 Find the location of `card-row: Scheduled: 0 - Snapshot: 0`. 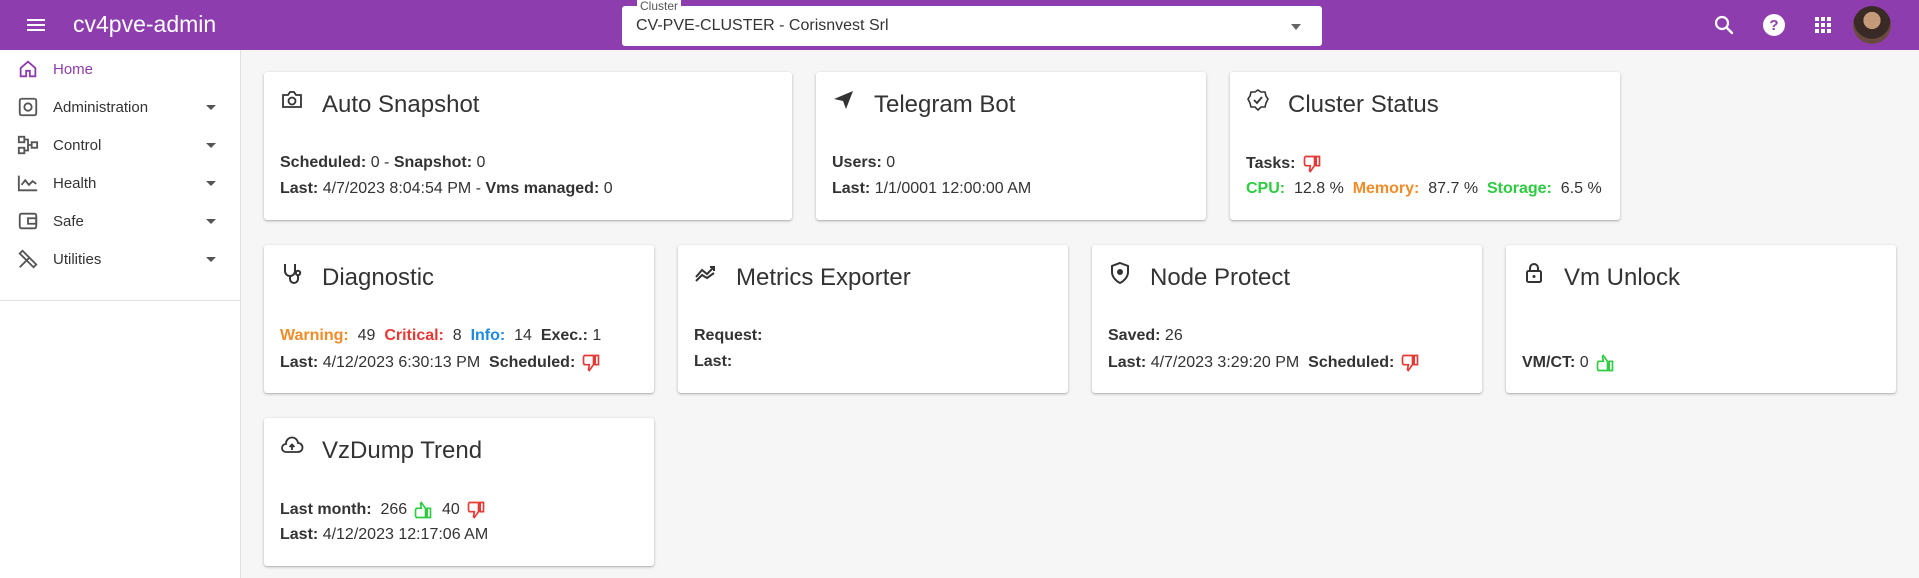

card-row: Scheduled: 0 - Snapshot: 0 is located at coordinates (382, 163).